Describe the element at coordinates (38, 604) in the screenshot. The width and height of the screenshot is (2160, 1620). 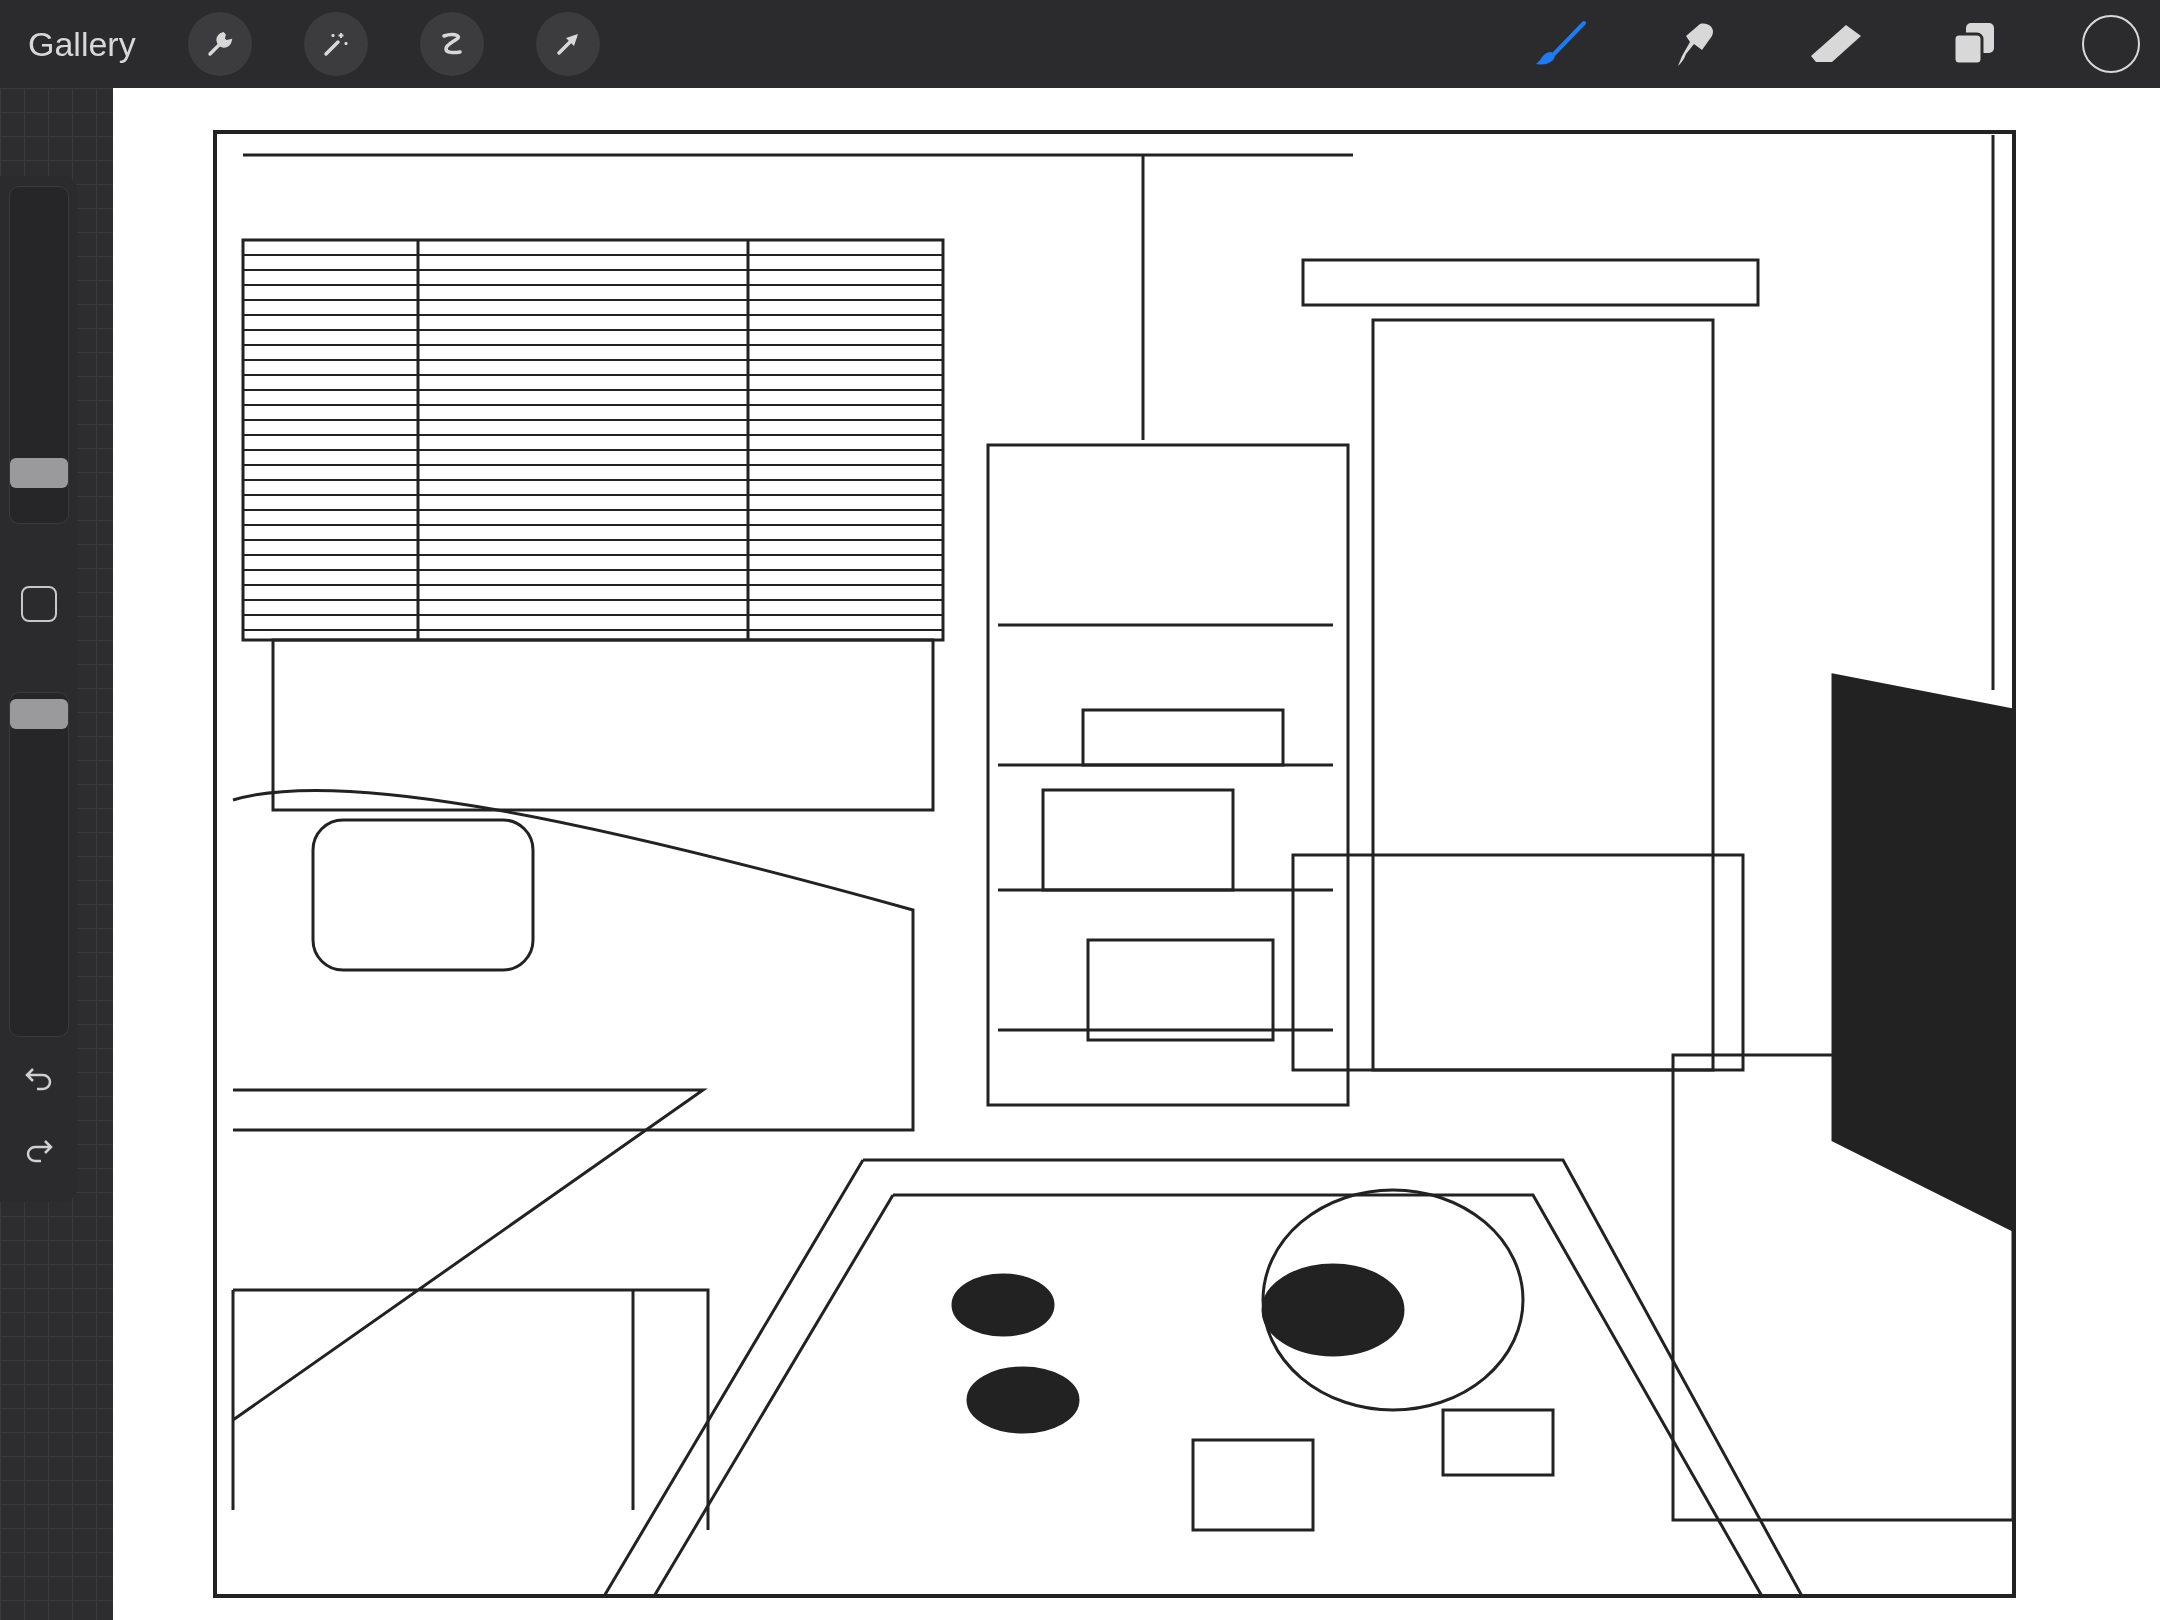
I see `modify-button` at that location.